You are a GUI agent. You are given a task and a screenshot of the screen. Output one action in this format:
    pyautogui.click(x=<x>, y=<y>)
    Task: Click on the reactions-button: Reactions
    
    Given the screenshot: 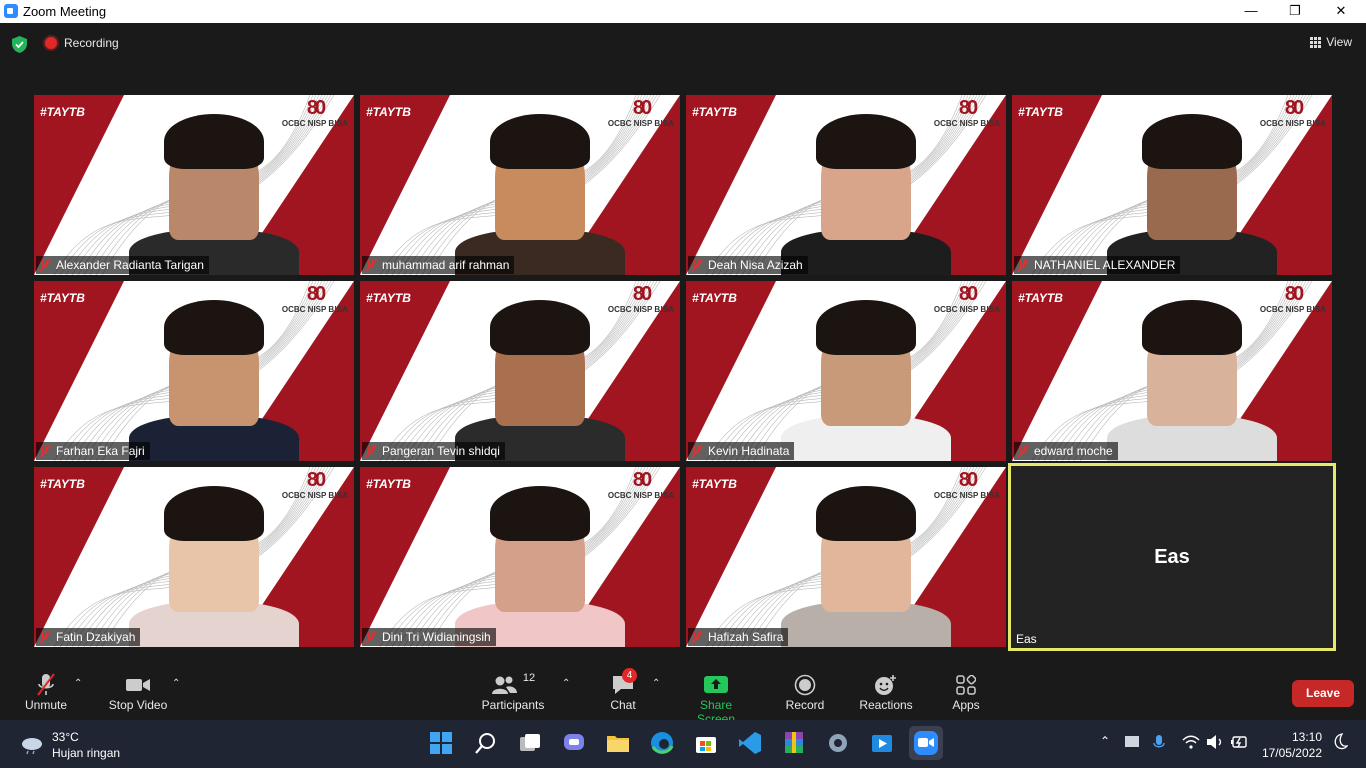 What is the action you would take?
    pyautogui.click(x=886, y=692)
    